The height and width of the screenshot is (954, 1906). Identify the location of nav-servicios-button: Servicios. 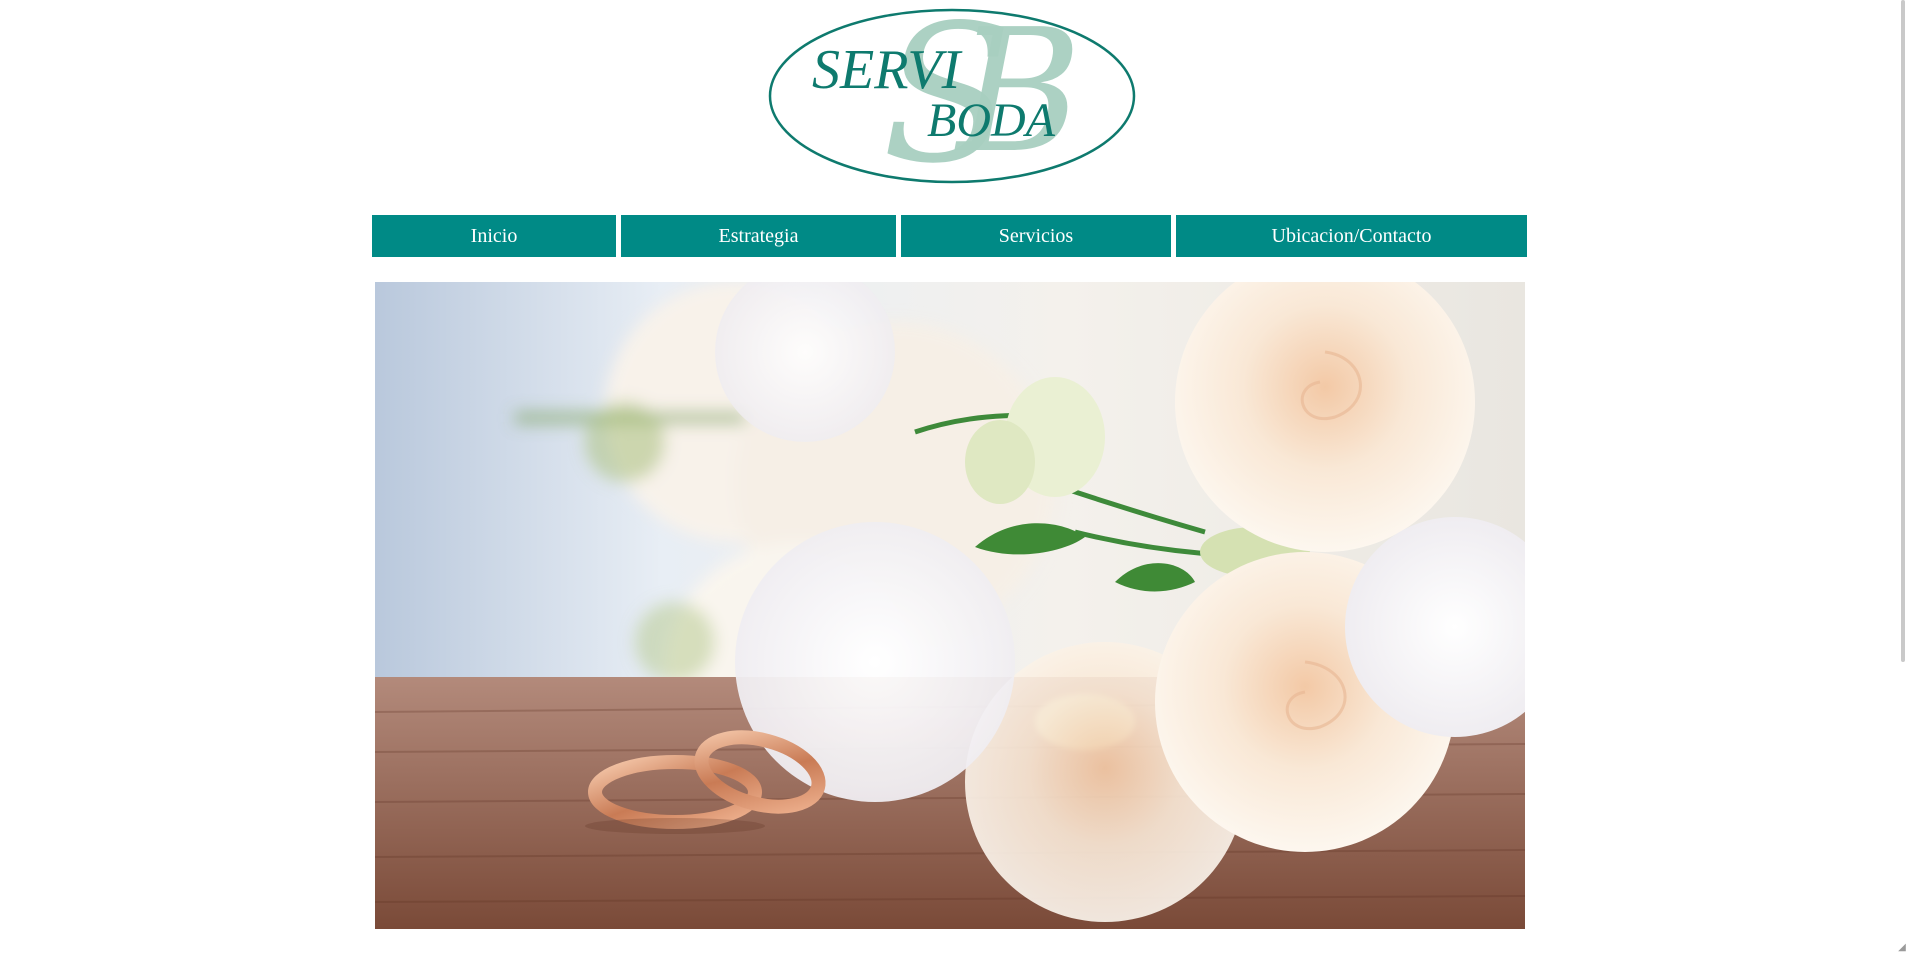
(1036, 236).